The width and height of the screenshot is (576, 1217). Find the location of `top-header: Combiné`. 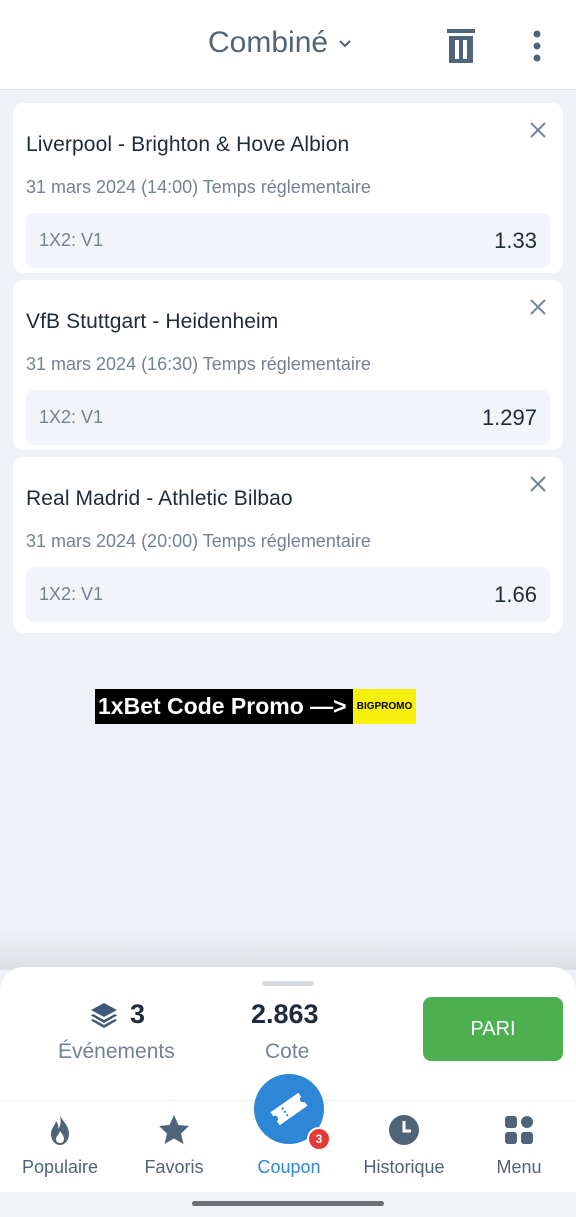

top-header: Combiné is located at coordinates (288, 45).